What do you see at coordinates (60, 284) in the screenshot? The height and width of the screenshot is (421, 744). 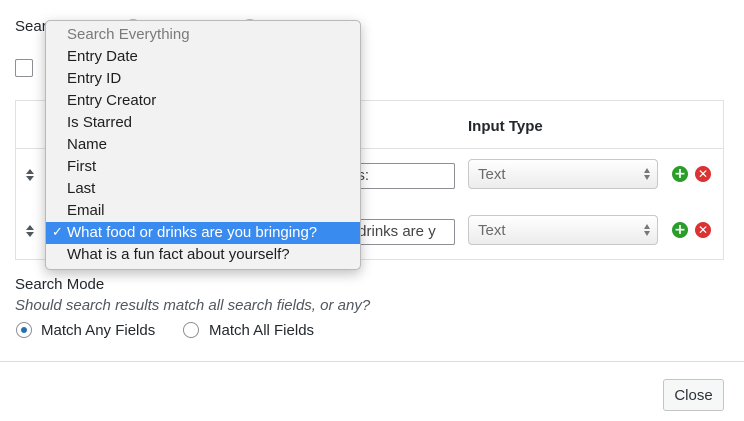 I see `search-mode-title: Search Mode` at bounding box center [60, 284].